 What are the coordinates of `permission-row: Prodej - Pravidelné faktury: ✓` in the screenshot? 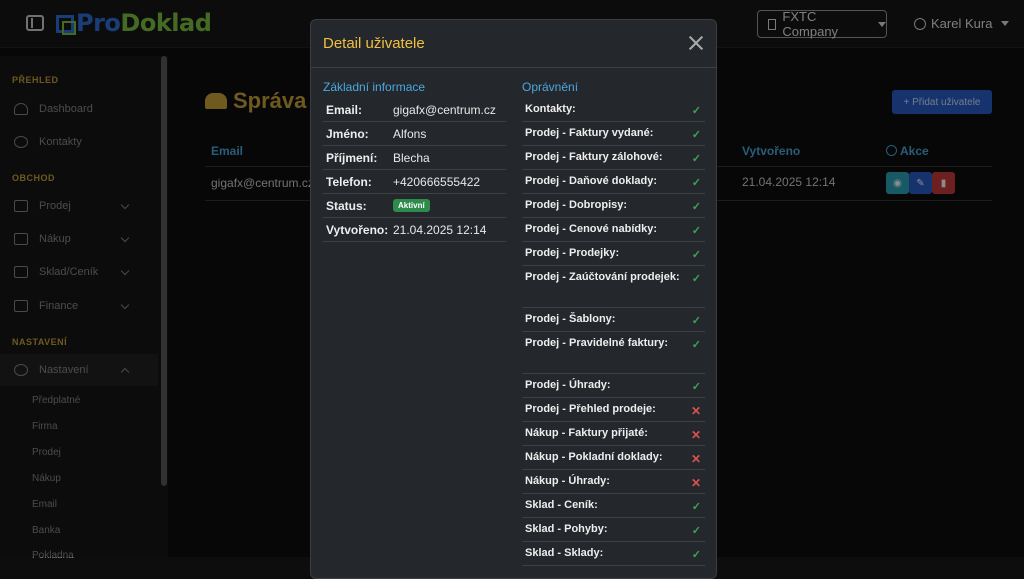 It's located at (613, 353).